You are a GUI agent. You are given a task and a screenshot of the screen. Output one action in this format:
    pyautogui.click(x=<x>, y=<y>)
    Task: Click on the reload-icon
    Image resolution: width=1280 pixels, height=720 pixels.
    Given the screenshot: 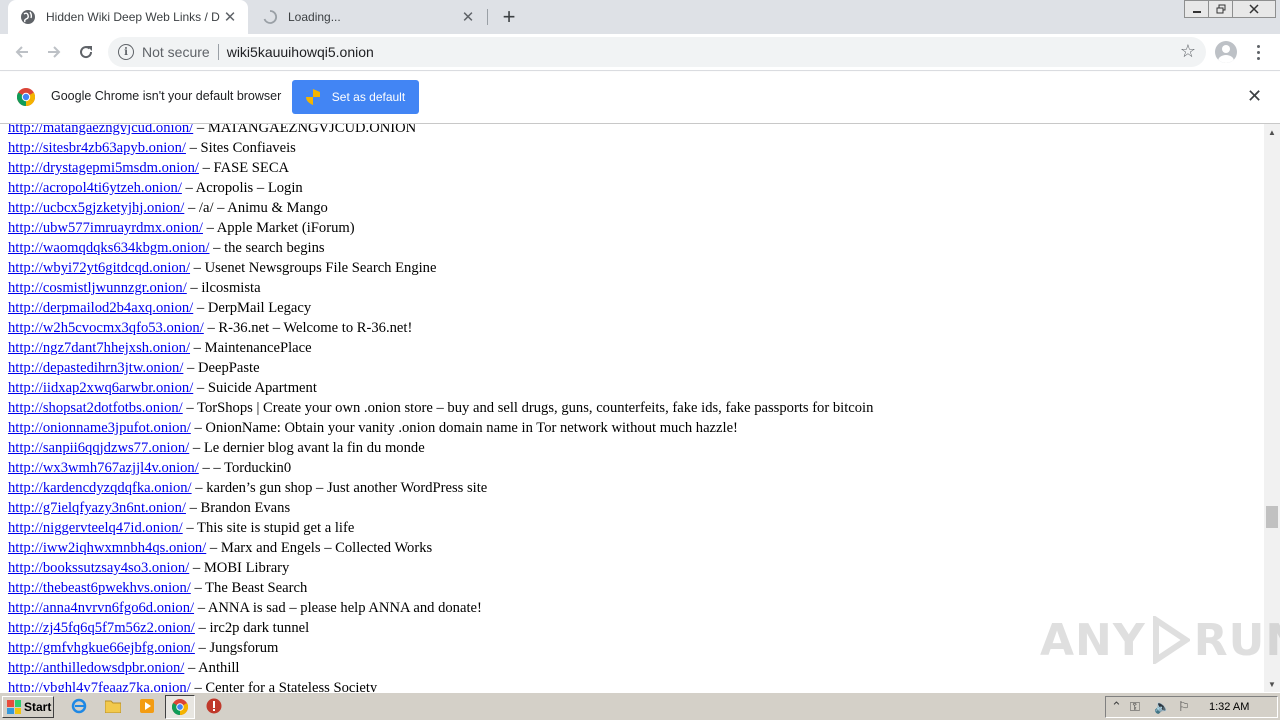 What is the action you would take?
    pyautogui.click(x=86, y=52)
    